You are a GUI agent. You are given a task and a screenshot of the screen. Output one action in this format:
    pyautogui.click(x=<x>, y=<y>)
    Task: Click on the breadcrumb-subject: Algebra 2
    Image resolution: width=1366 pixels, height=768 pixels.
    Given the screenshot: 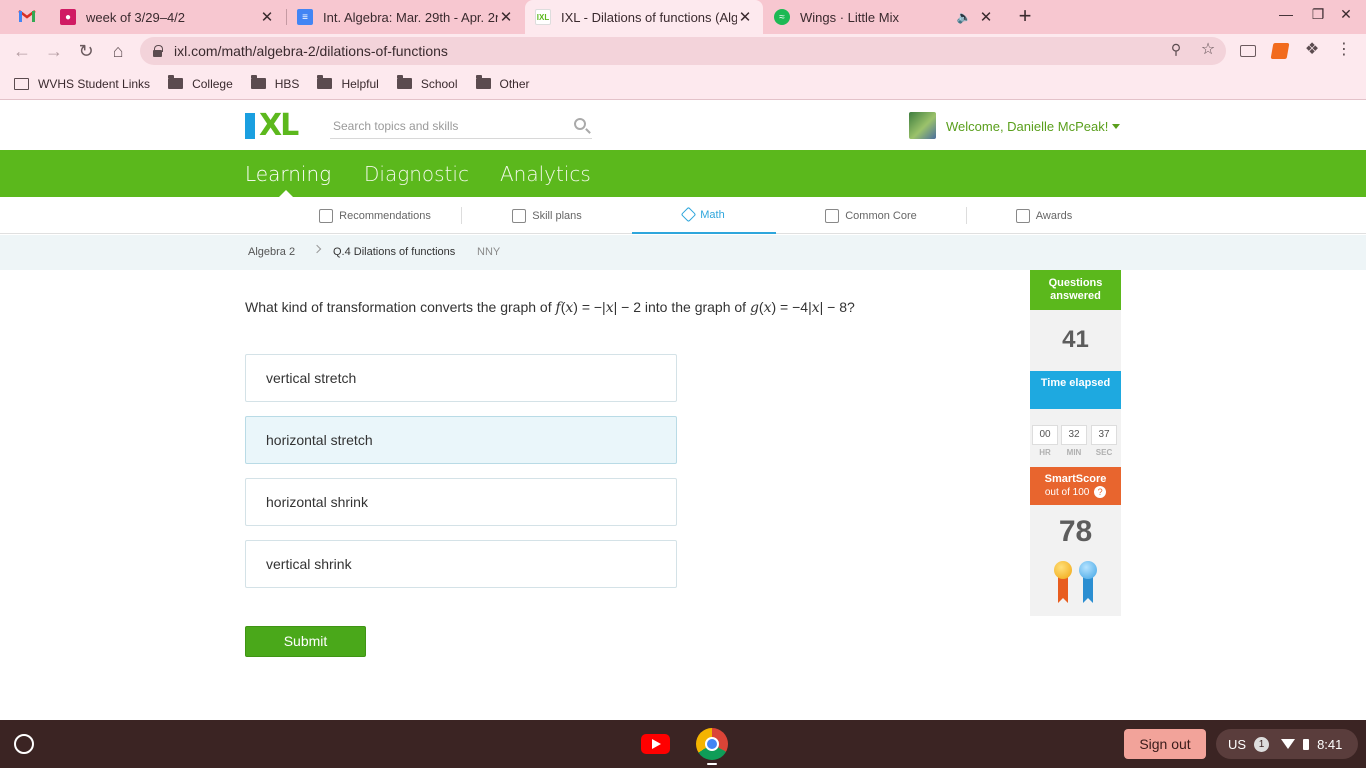 What is the action you would take?
    pyautogui.click(x=271, y=252)
    